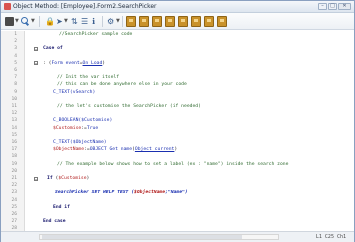 This screenshot has width=355, height=242. I want to click on line-number: 19, so click(14, 164).